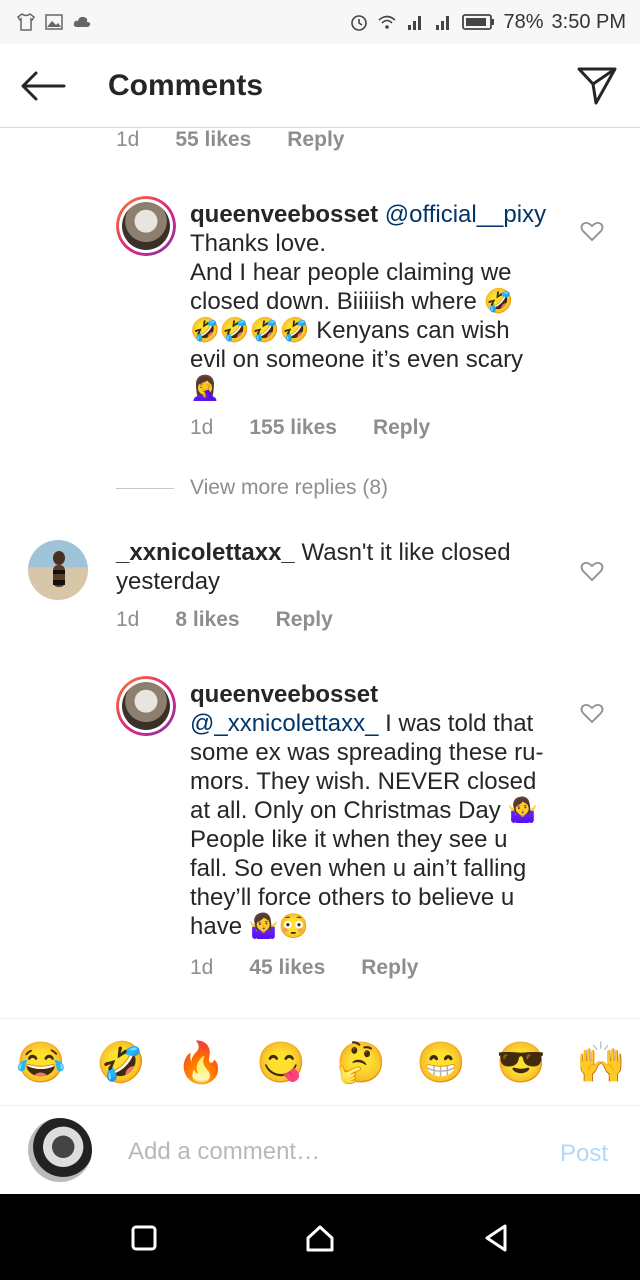 This screenshot has height=1280, width=640. What do you see at coordinates (26, 22) in the screenshot?
I see `shirt-icon` at bounding box center [26, 22].